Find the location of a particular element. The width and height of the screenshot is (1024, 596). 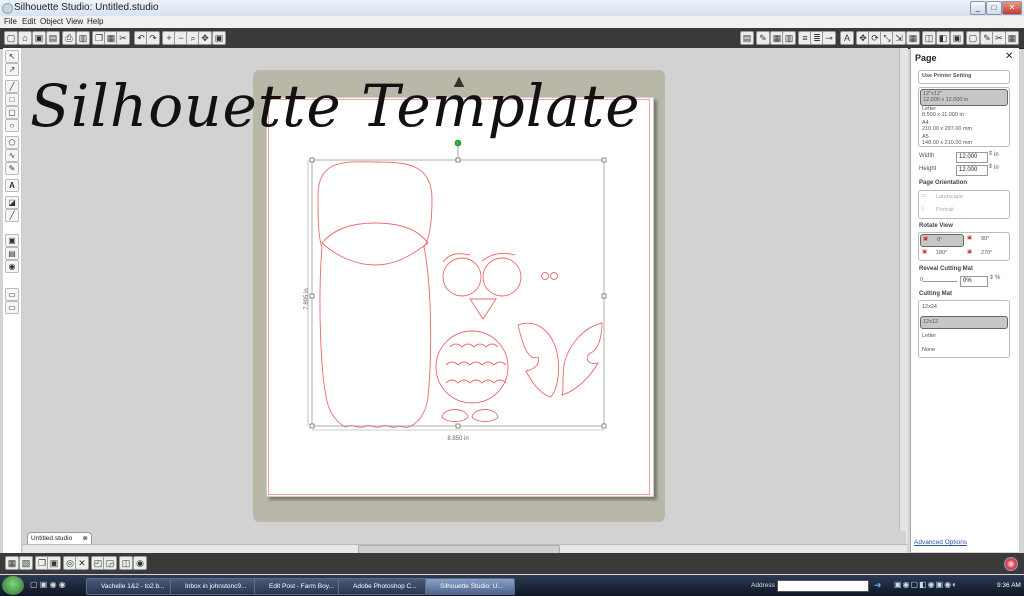

reveal-mat-slider is located at coordinates (940, 281).